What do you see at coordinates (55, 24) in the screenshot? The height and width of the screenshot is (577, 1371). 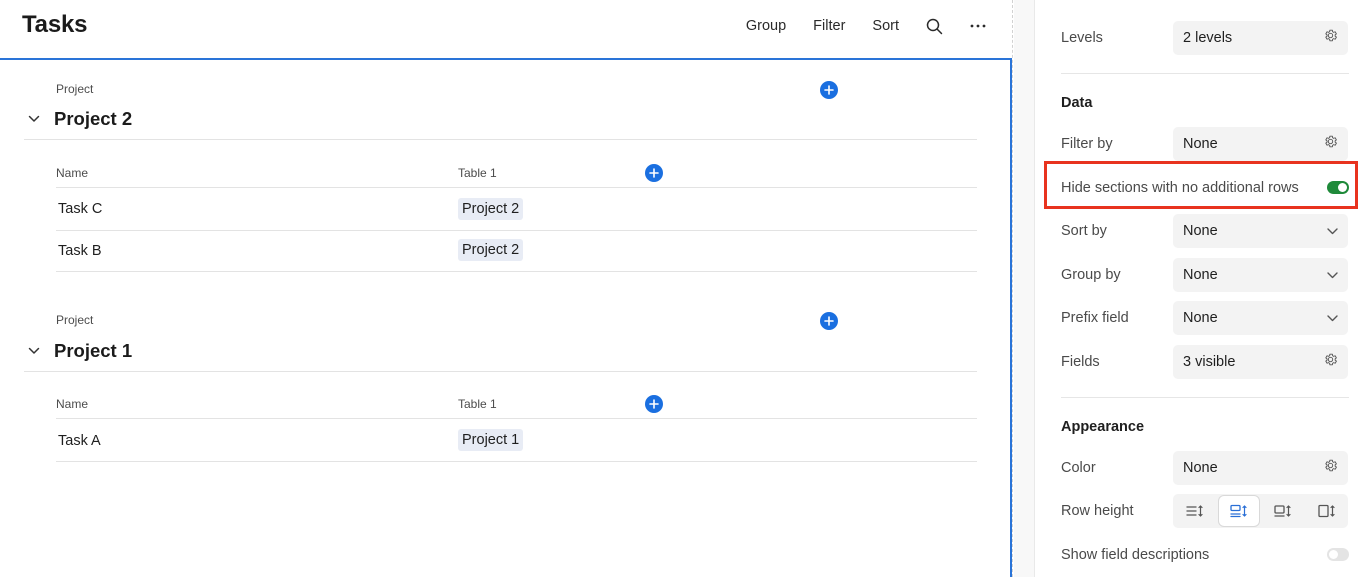 I see `page-title: Tasks` at bounding box center [55, 24].